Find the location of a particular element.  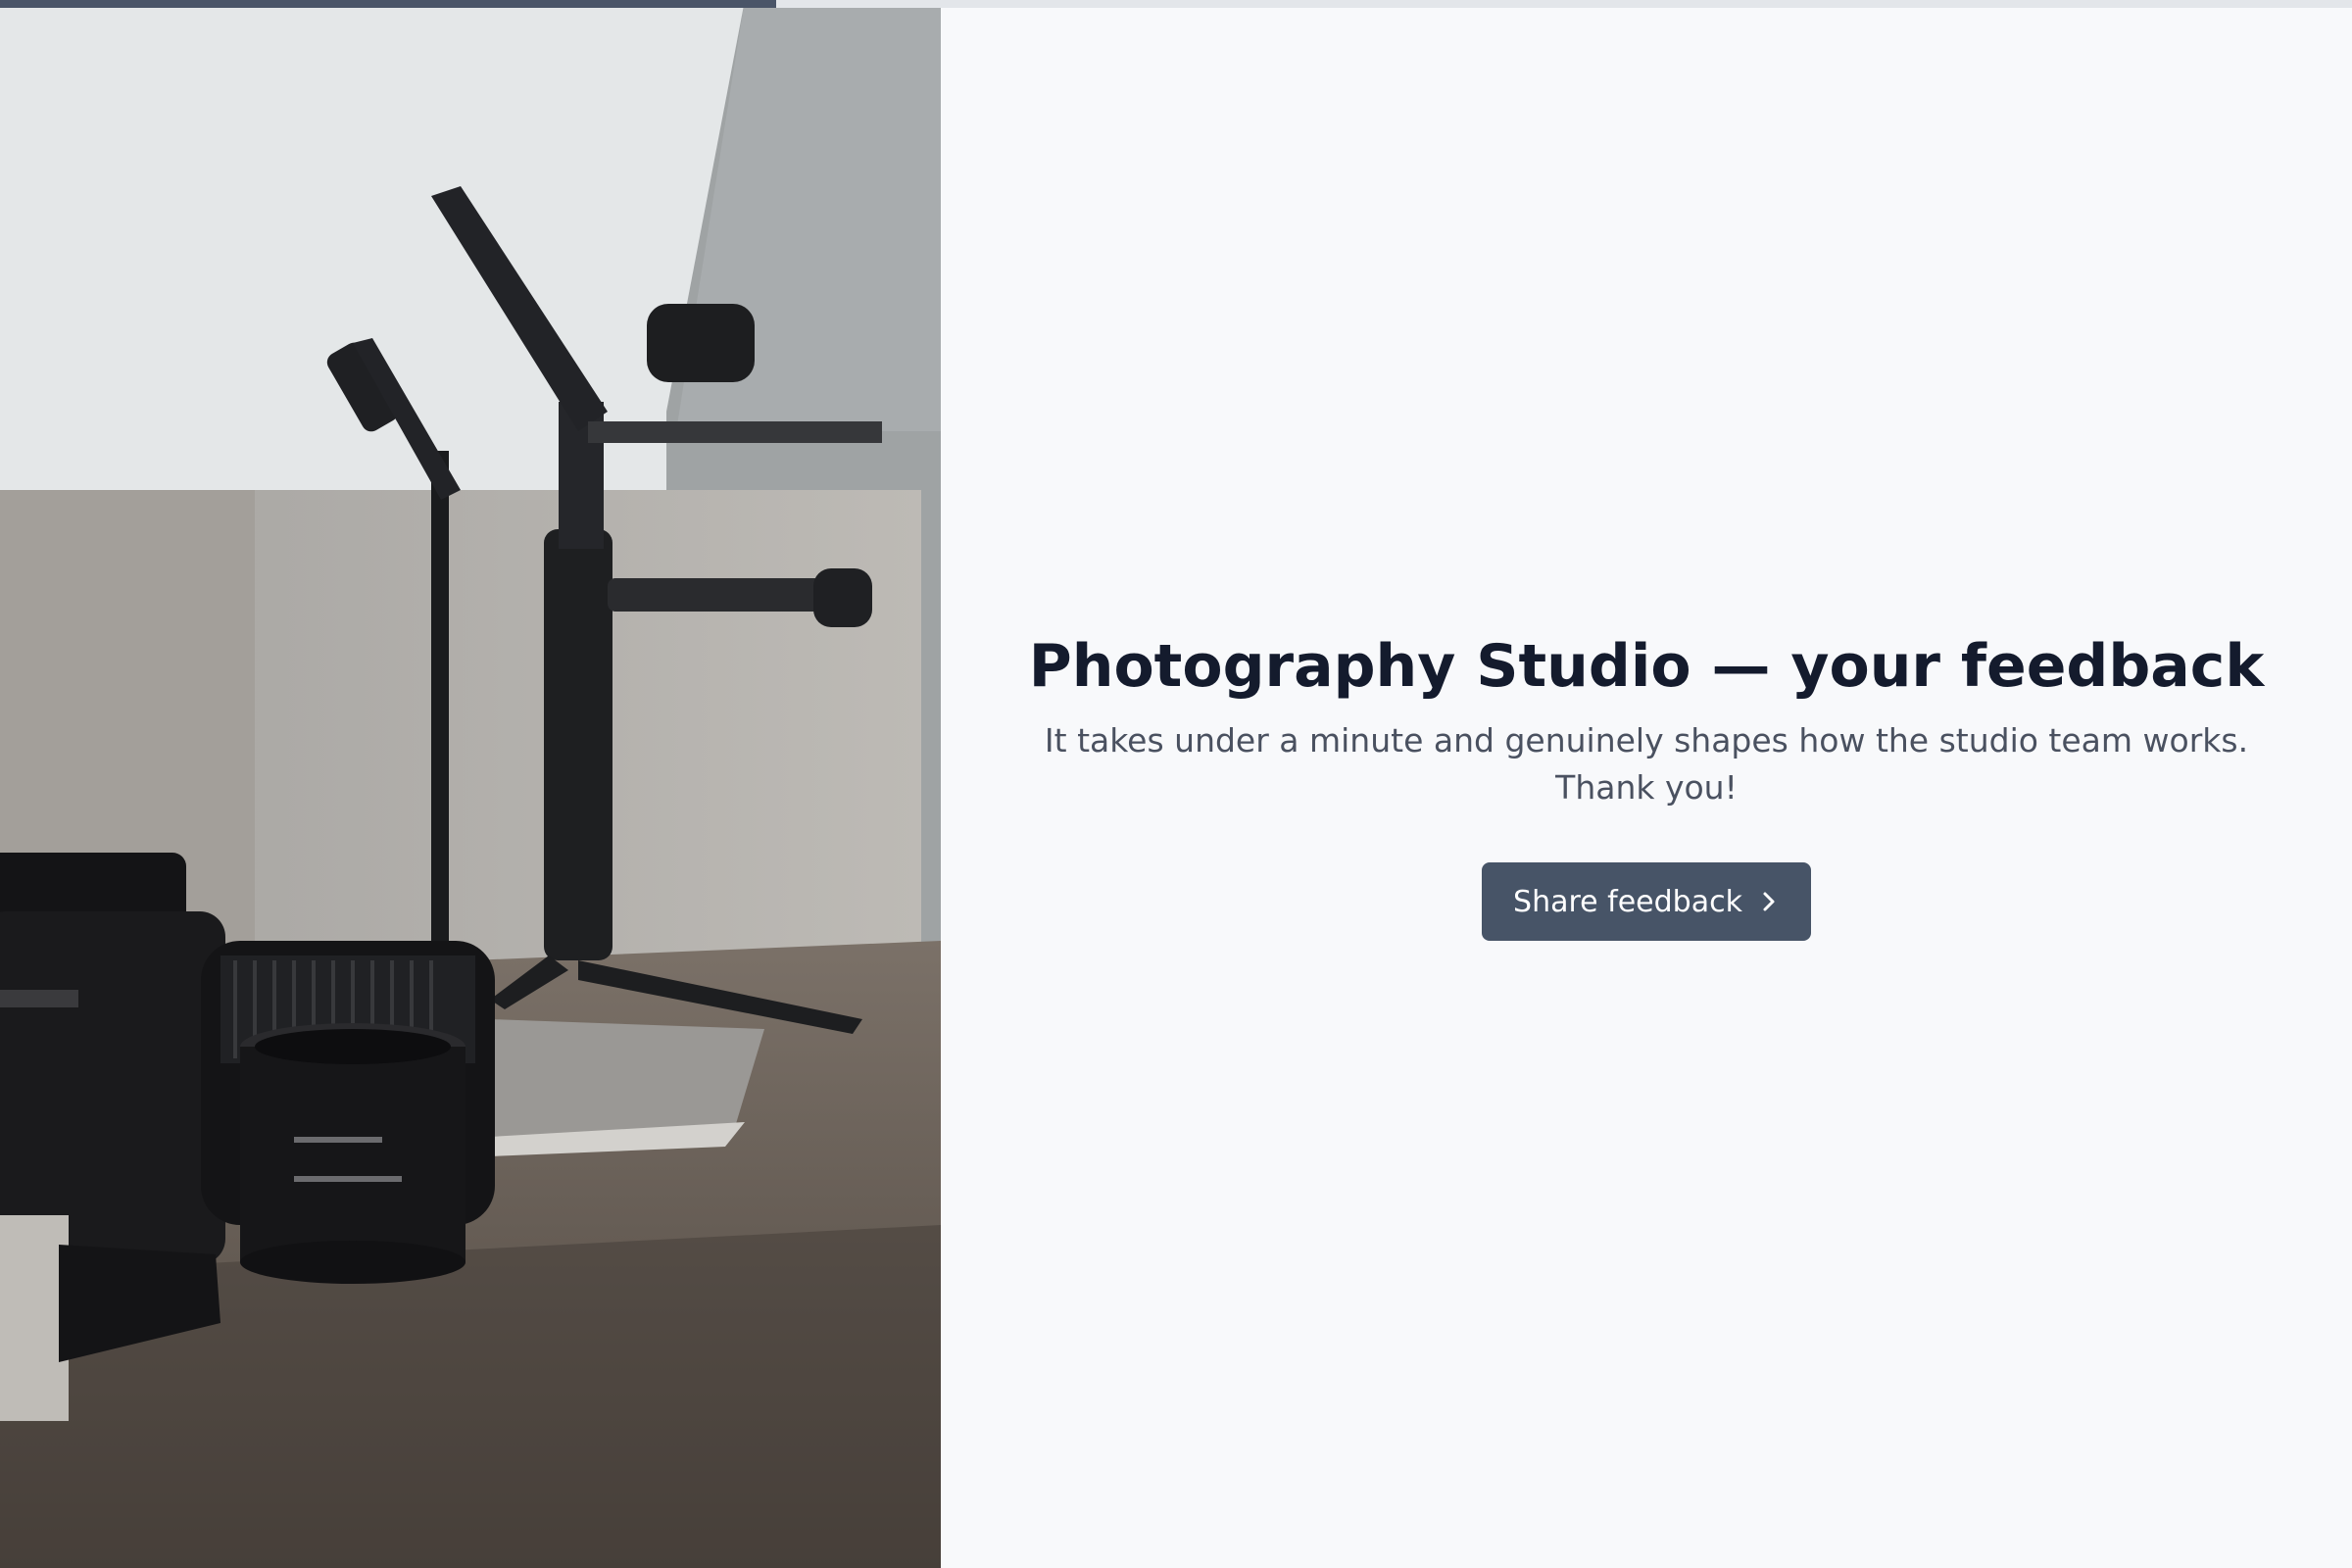

share-feedback-button: Share feedback is located at coordinates (1646, 901).